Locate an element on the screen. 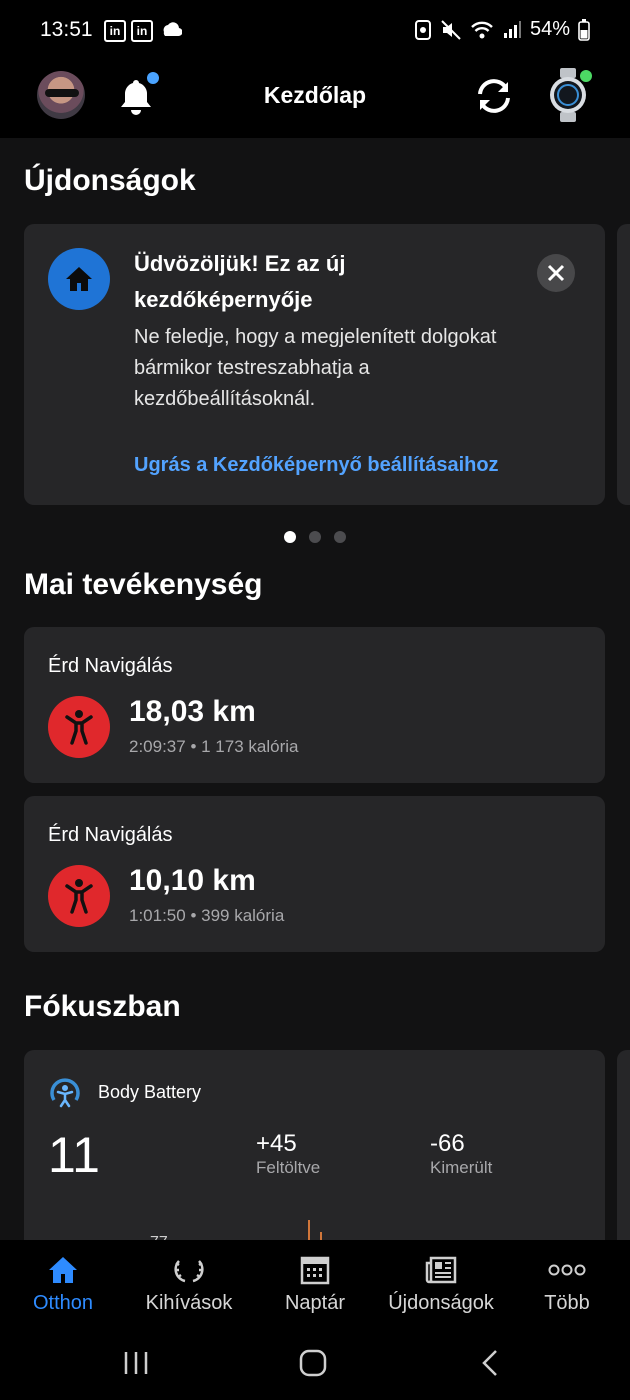 The height and width of the screenshot is (1400, 630). welcome-card-title: Üdvözöljük! Ez az új kezdőképernyője is located at coordinates (240, 281).